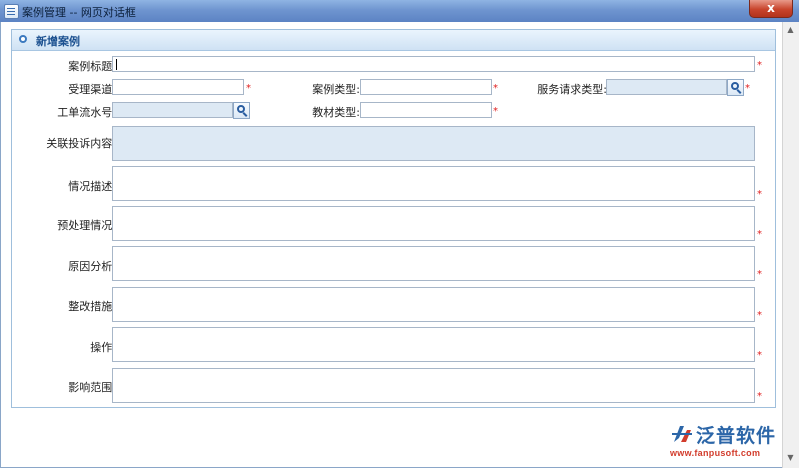 The image size is (799, 468). What do you see at coordinates (433, 344) in the screenshot?
I see `operation-textarea` at bounding box center [433, 344].